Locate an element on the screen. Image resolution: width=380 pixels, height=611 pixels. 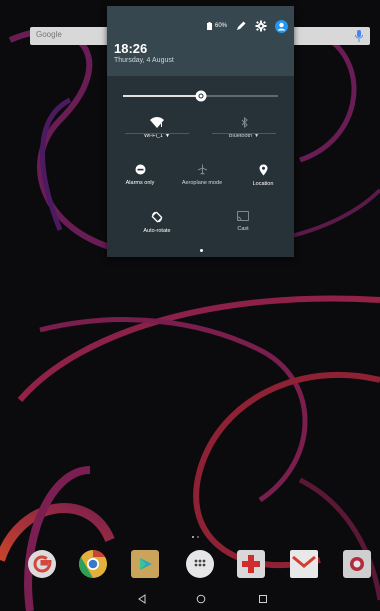
tile-aeroplane-mode: Aeroplane mode is located at coordinates (202, 175).